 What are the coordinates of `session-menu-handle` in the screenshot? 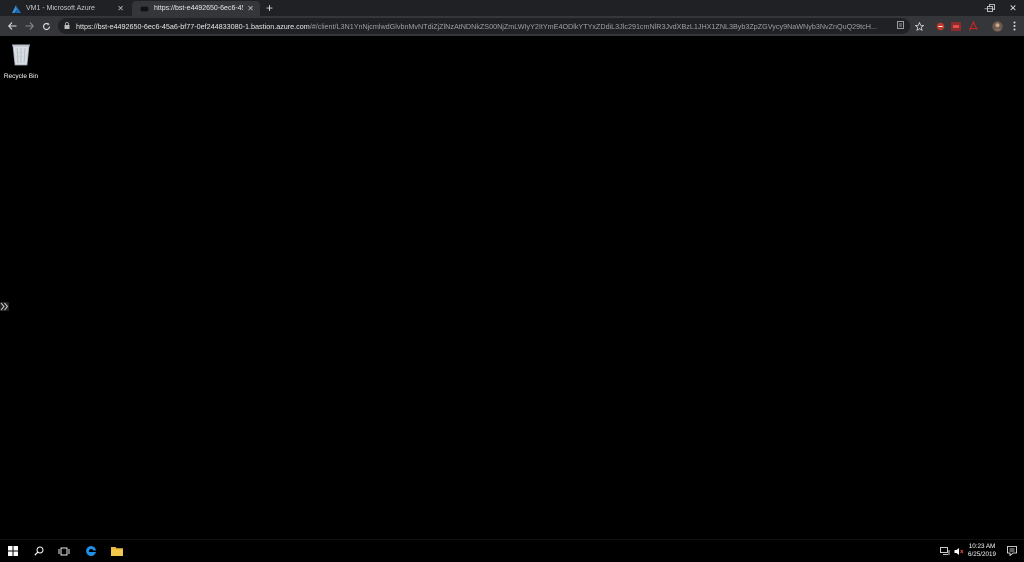 It's located at (4, 304).